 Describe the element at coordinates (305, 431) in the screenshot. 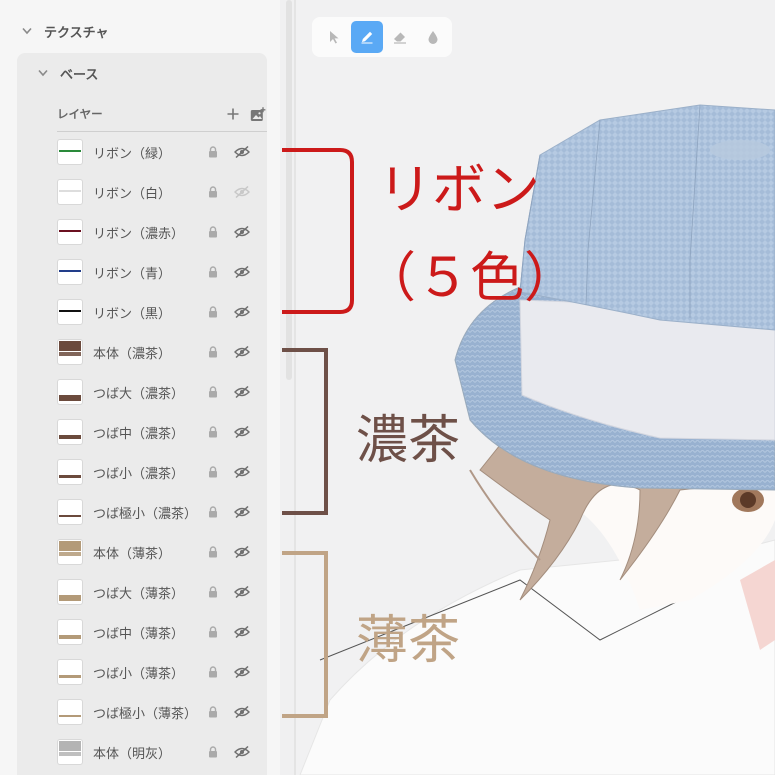

I see `dark-brown-bracket` at that location.